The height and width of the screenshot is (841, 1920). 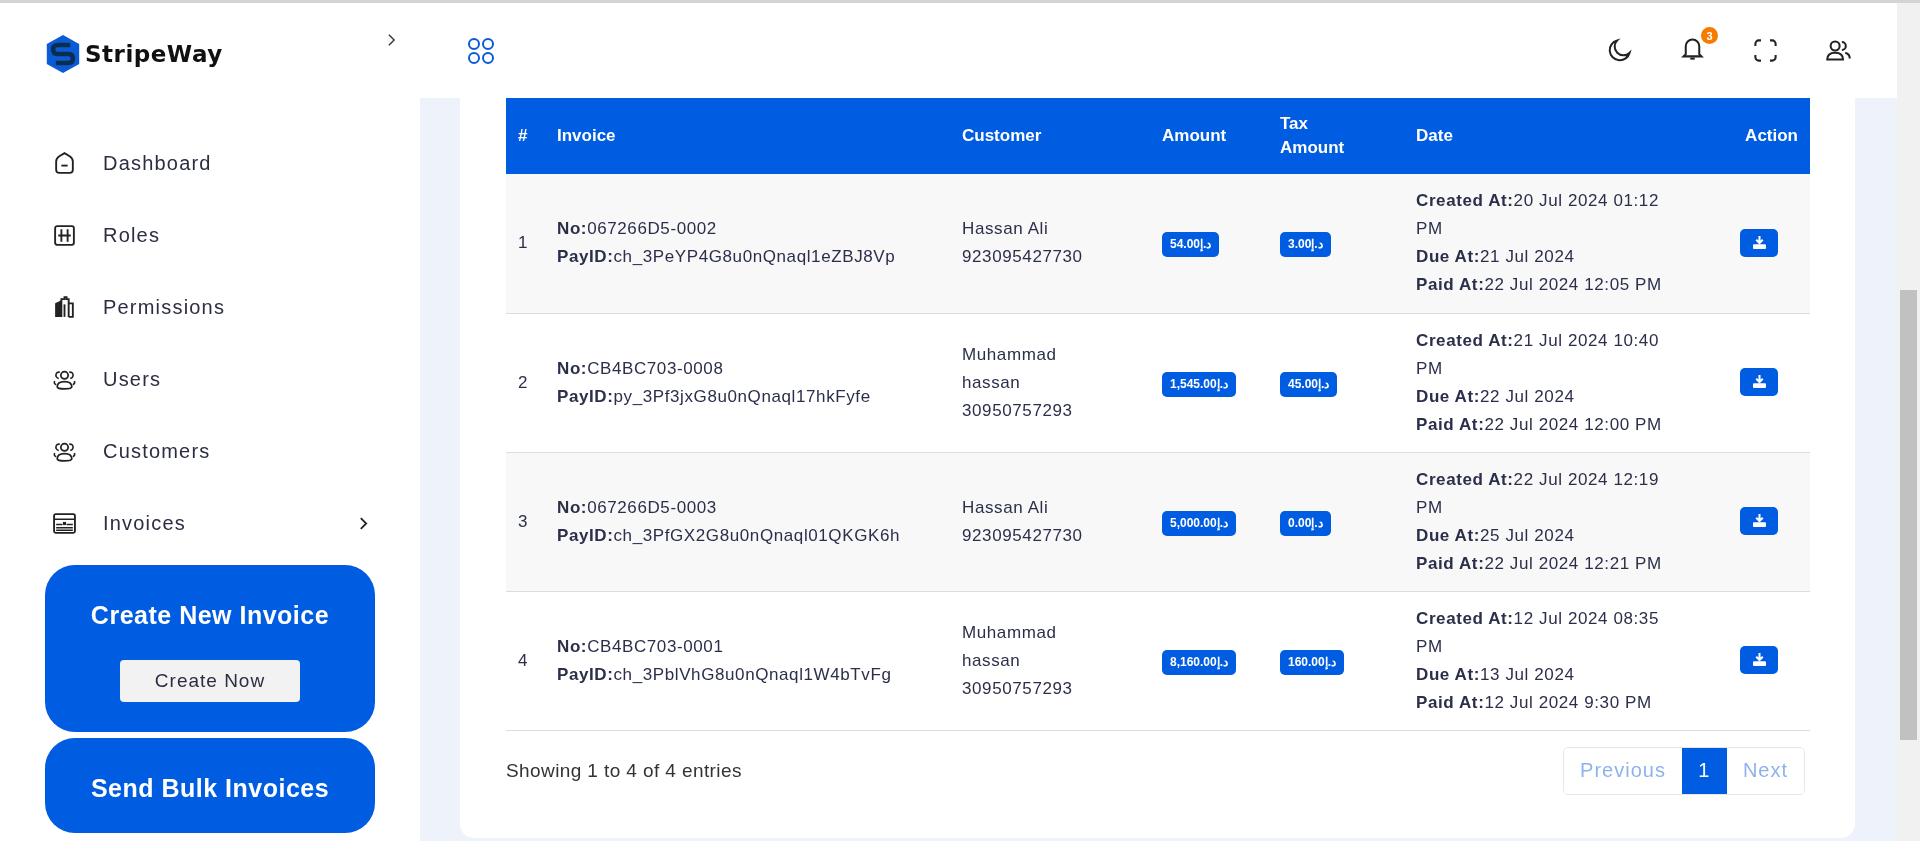 I want to click on nav-item: Customers, so click(x=207, y=451).